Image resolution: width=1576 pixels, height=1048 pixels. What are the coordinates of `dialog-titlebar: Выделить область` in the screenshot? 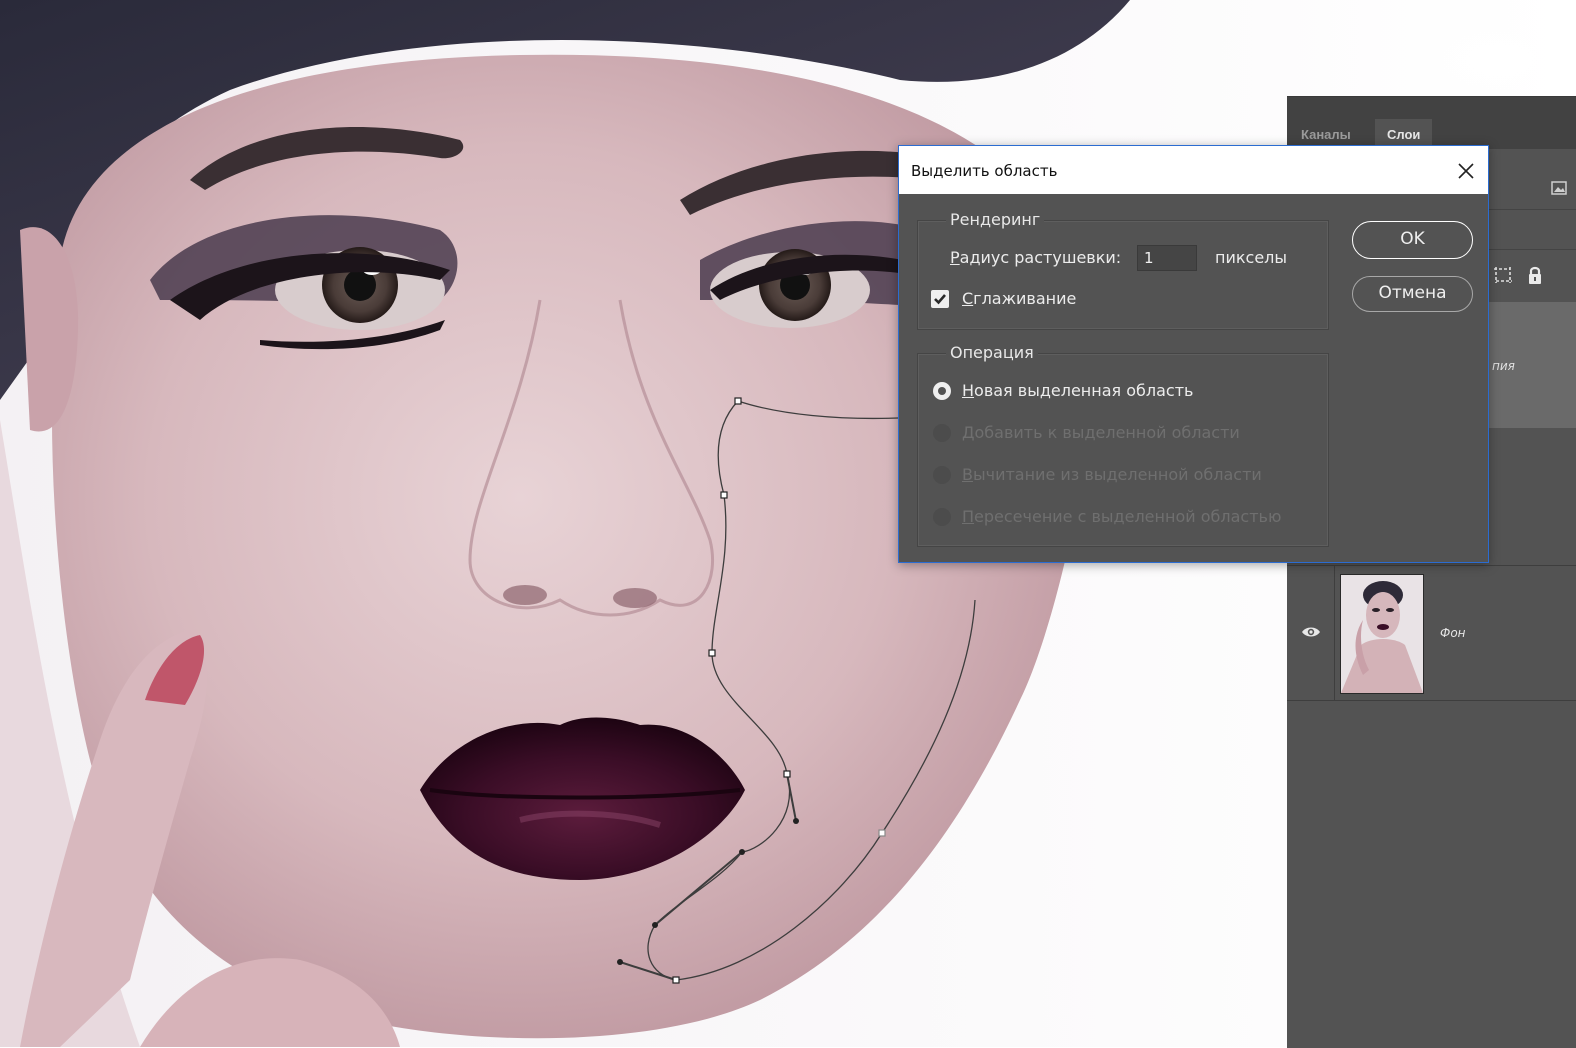 It's located at (1193, 170).